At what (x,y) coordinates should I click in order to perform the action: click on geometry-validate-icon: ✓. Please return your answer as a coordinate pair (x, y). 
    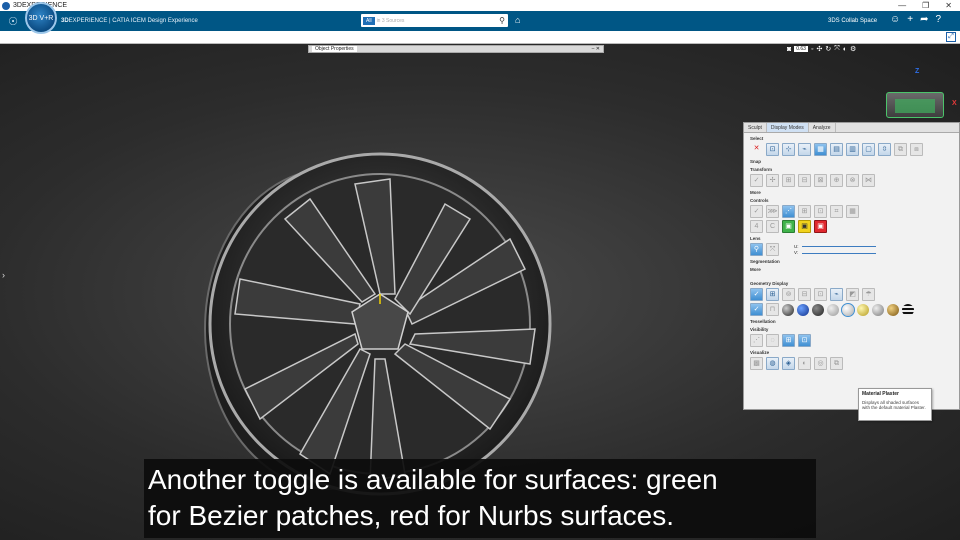
    Looking at the image, I should click on (756, 294).